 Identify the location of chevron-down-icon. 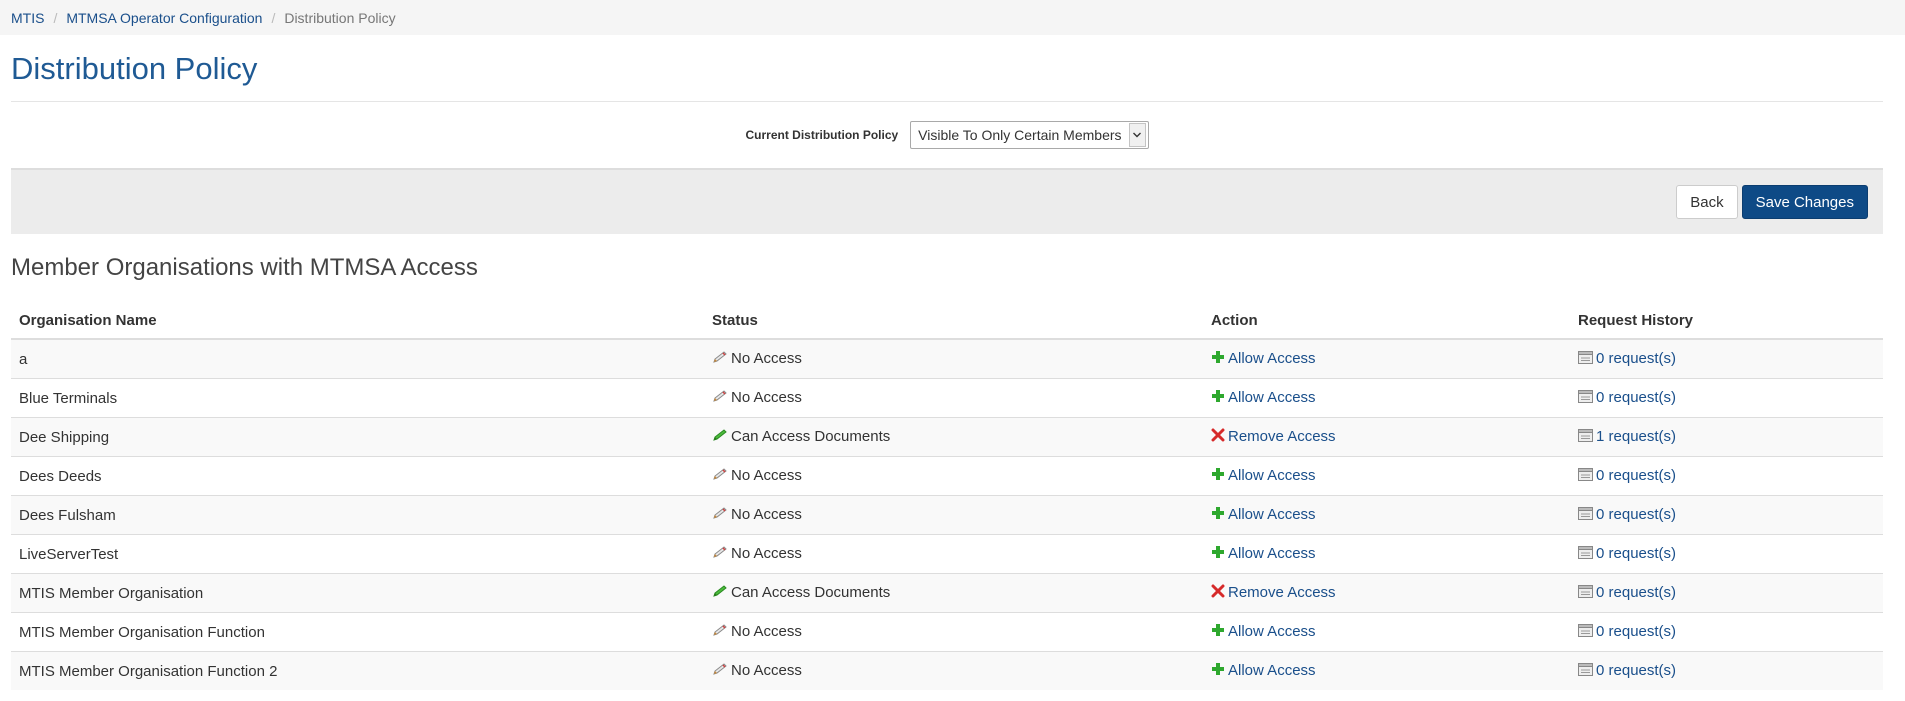
(1137, 135).